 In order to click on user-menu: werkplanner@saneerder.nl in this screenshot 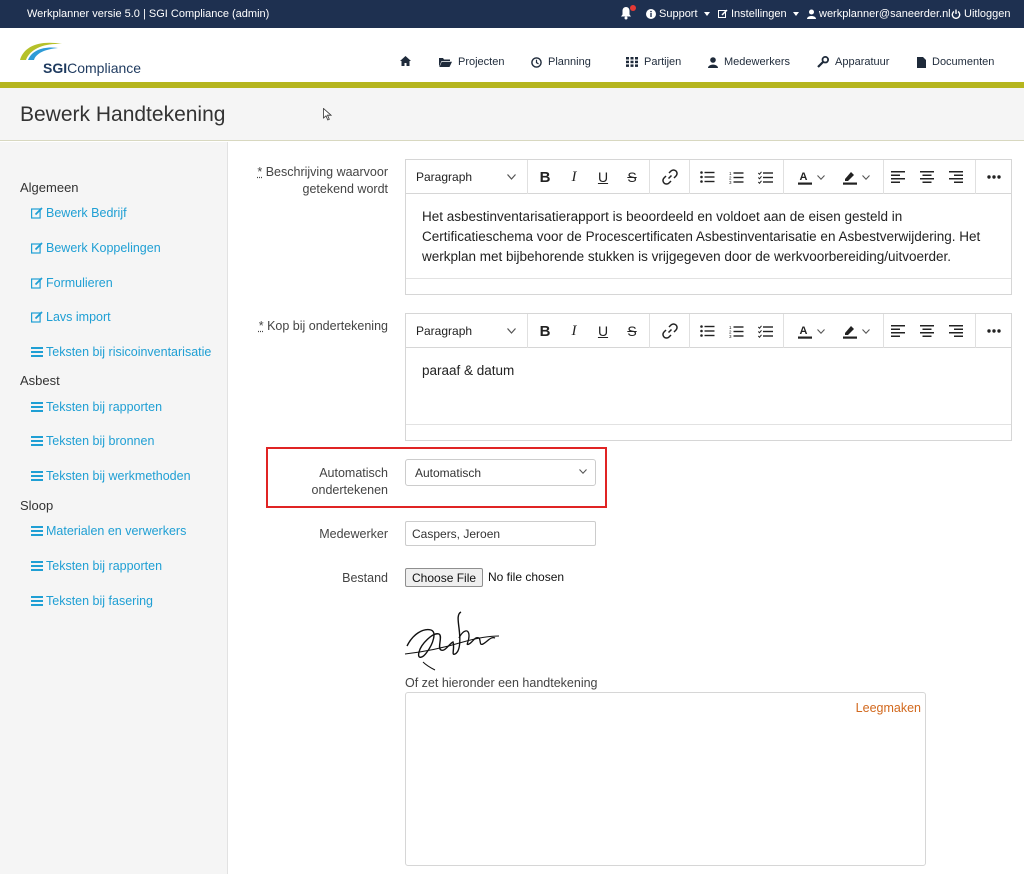, I will do `click(879, 14)`.